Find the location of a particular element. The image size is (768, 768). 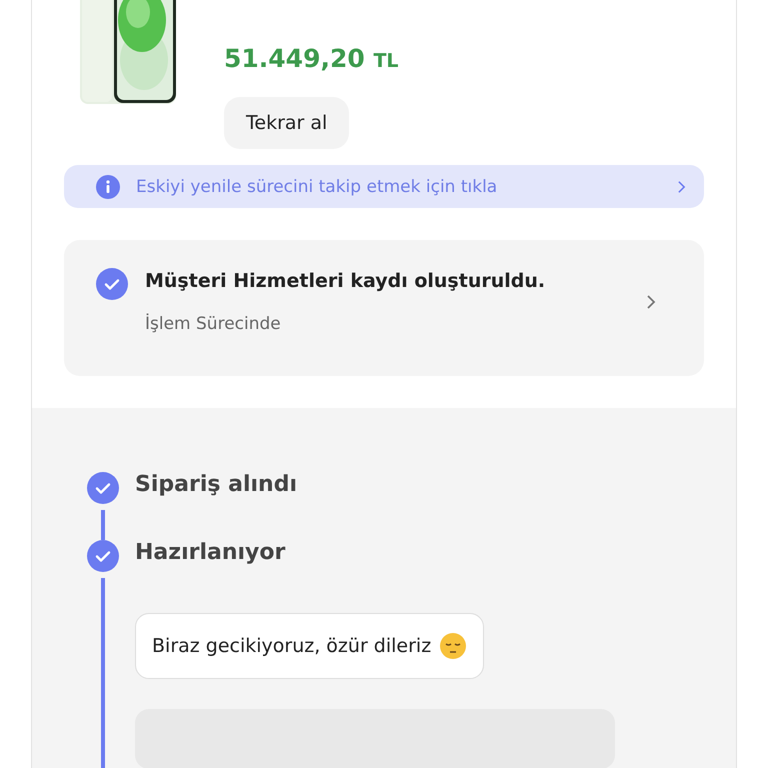

service-status: İşlem Sürecinde is located at coordinates (213, 324).